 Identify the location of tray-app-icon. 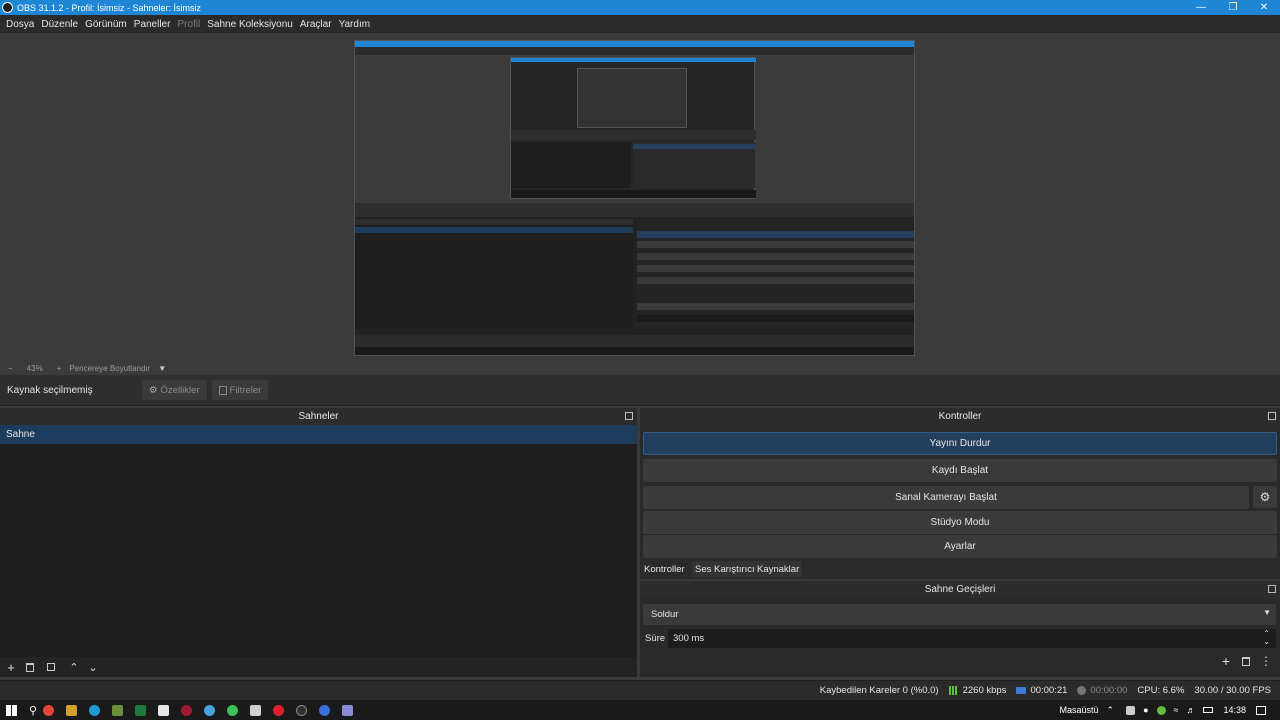
(1131, 710).